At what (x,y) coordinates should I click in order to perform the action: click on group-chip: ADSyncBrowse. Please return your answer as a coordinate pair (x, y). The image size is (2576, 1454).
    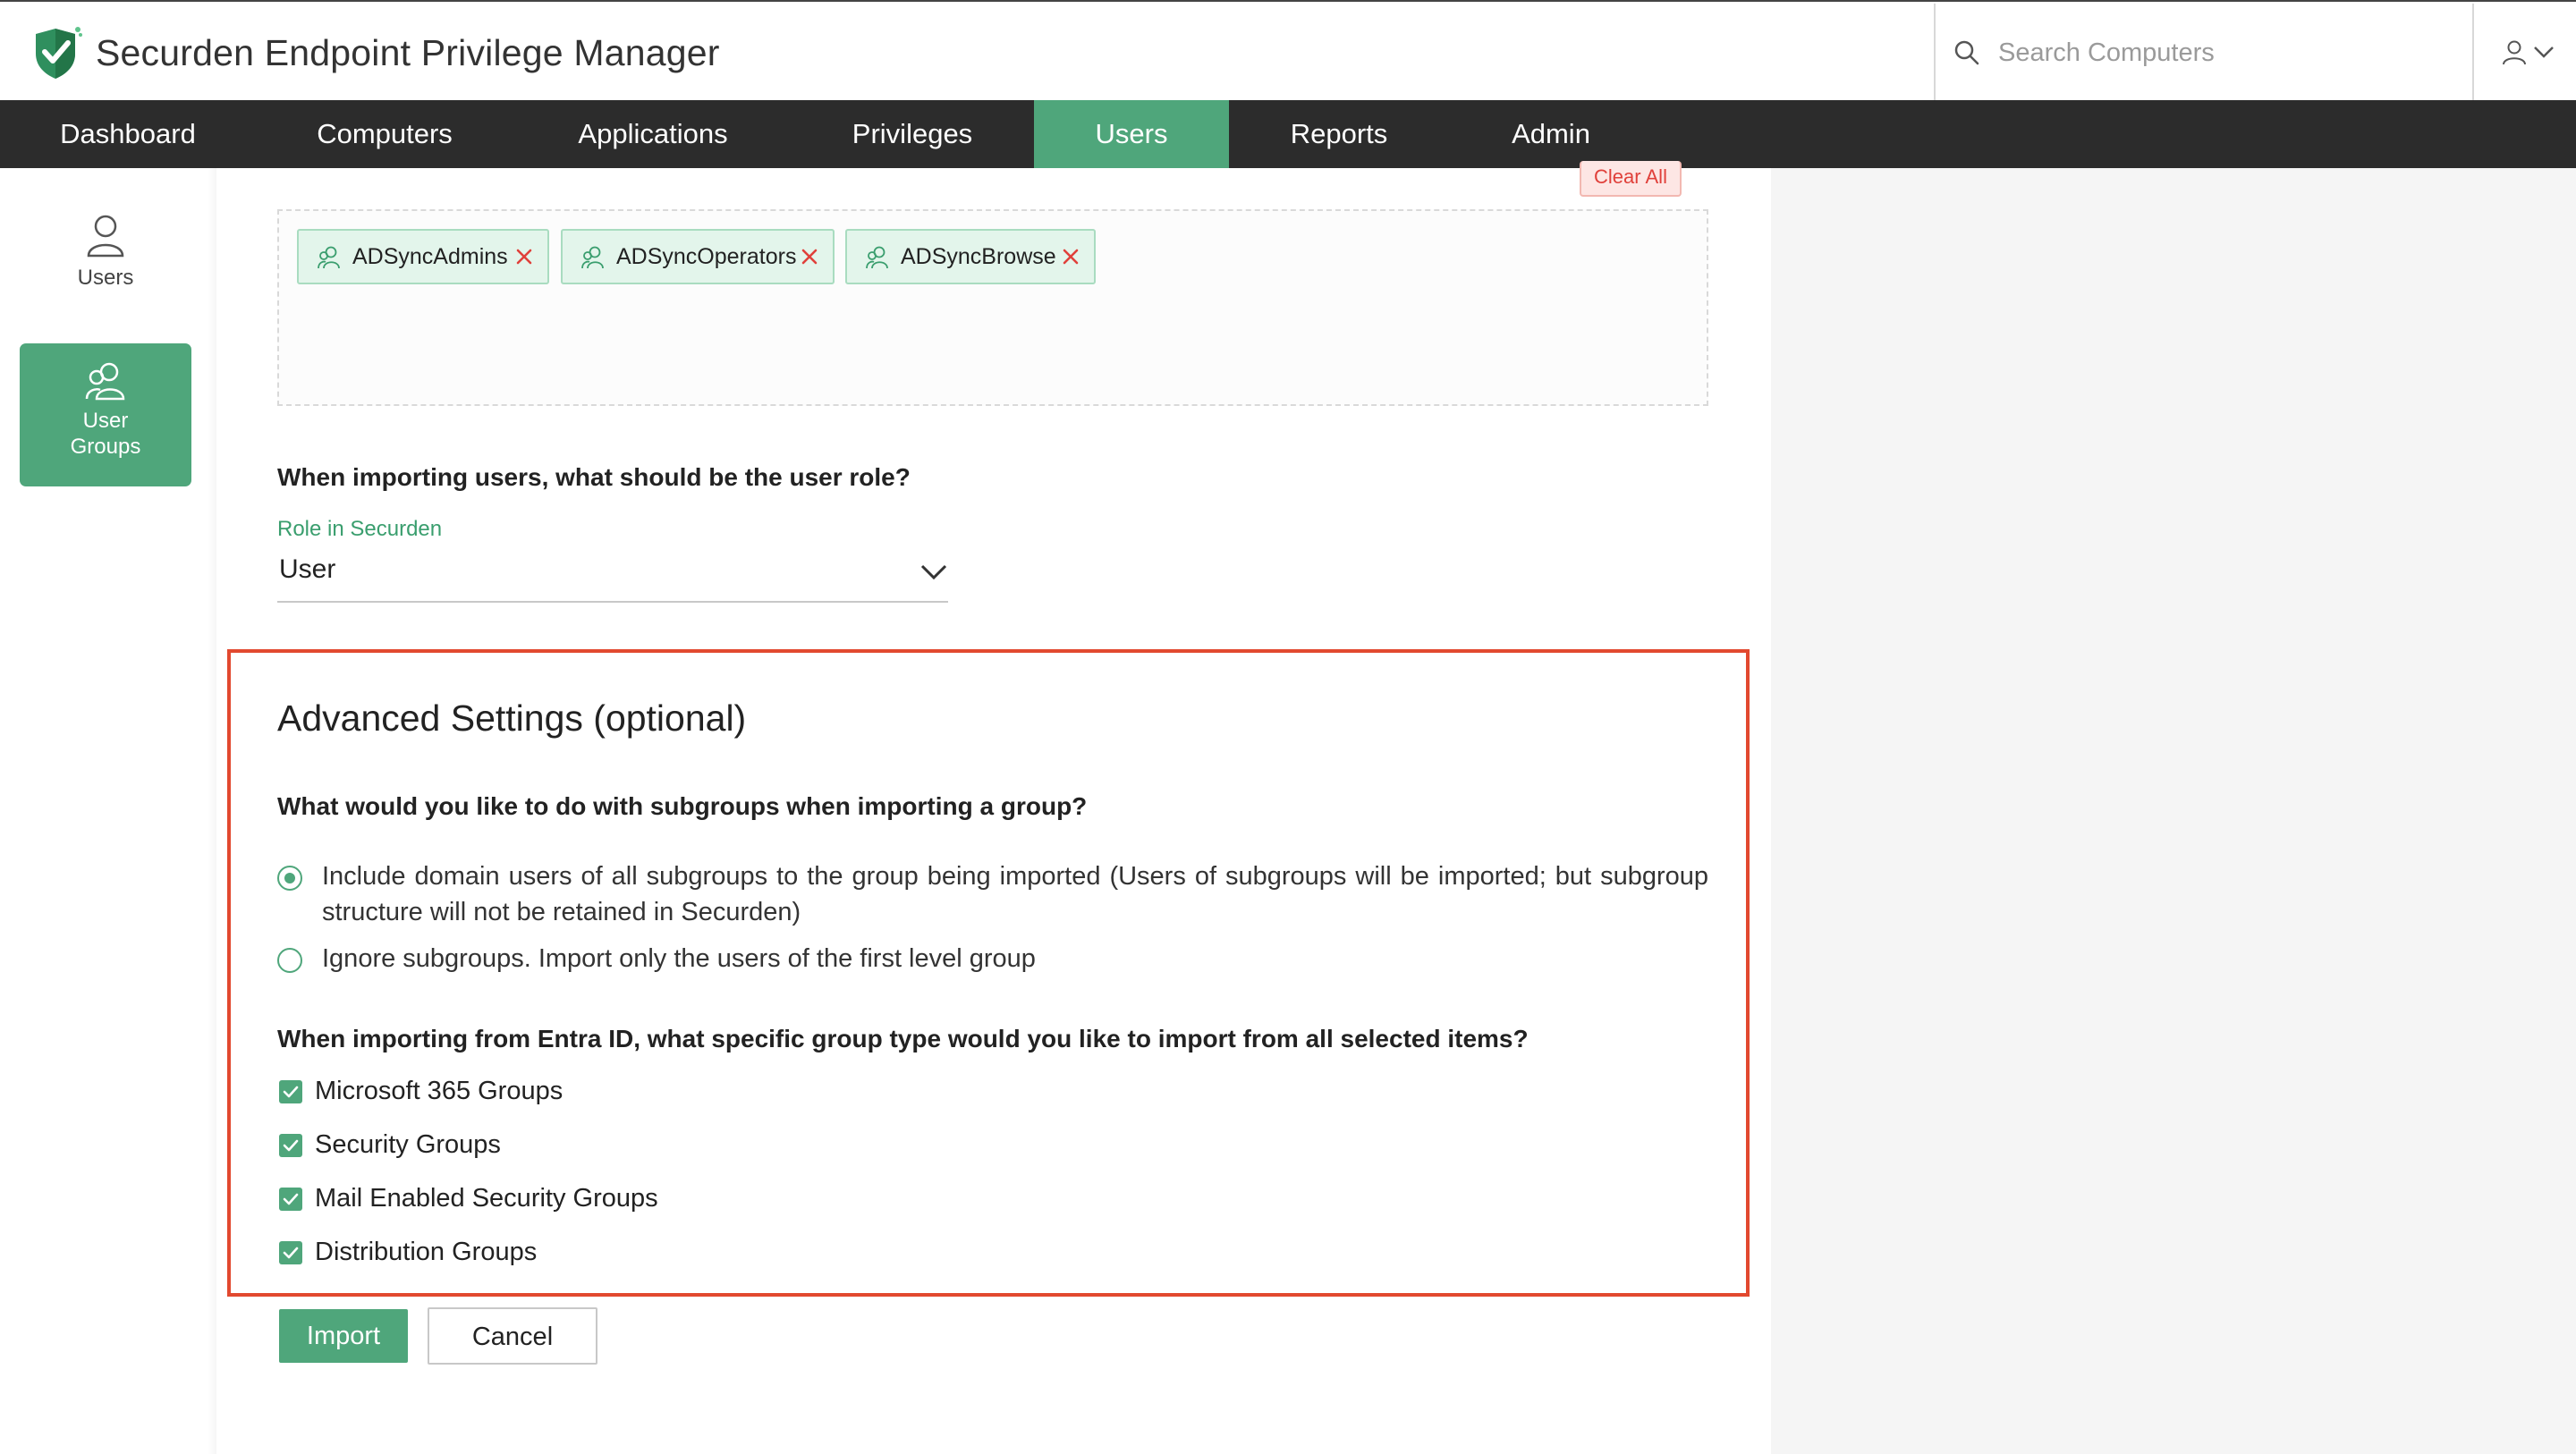
    Looking at the image, I should click on (970, 256).